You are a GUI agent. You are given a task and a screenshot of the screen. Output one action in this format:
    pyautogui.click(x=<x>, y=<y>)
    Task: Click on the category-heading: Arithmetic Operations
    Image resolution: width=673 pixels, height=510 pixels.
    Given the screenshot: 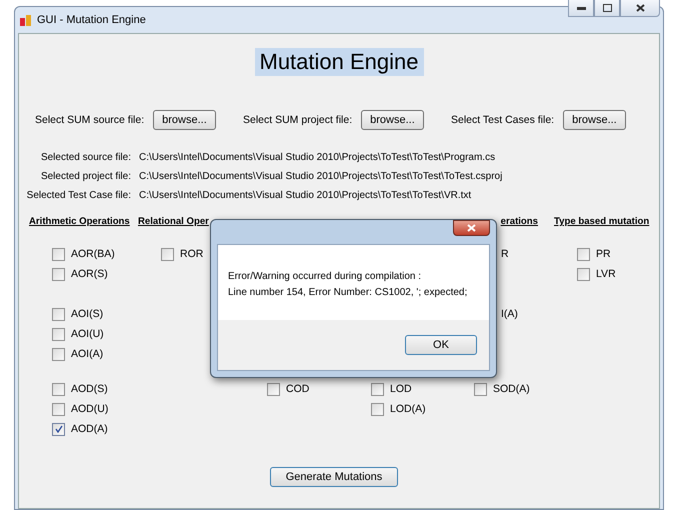 What is the action you would take?
    pyautogui.click(x=79, y=222)
    